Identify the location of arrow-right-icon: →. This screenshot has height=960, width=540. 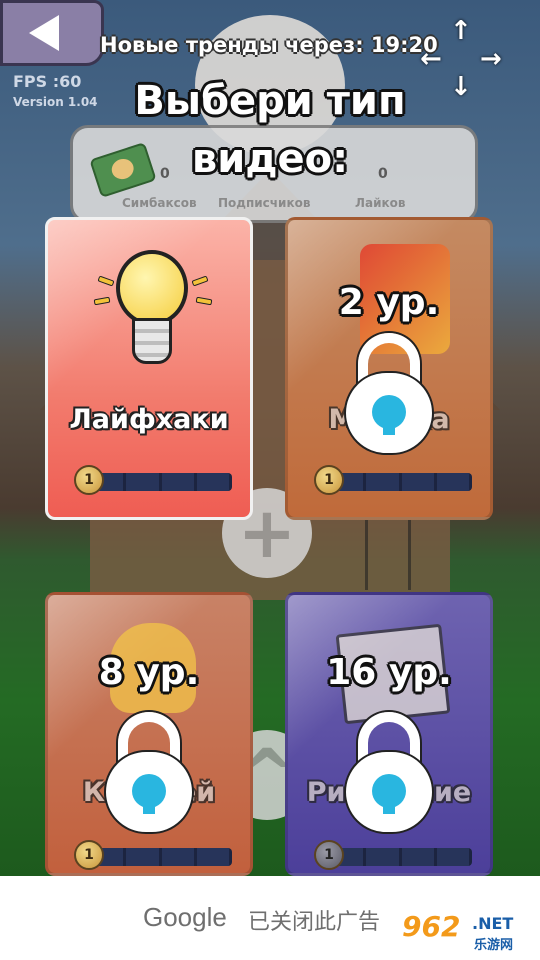
(491, 59).